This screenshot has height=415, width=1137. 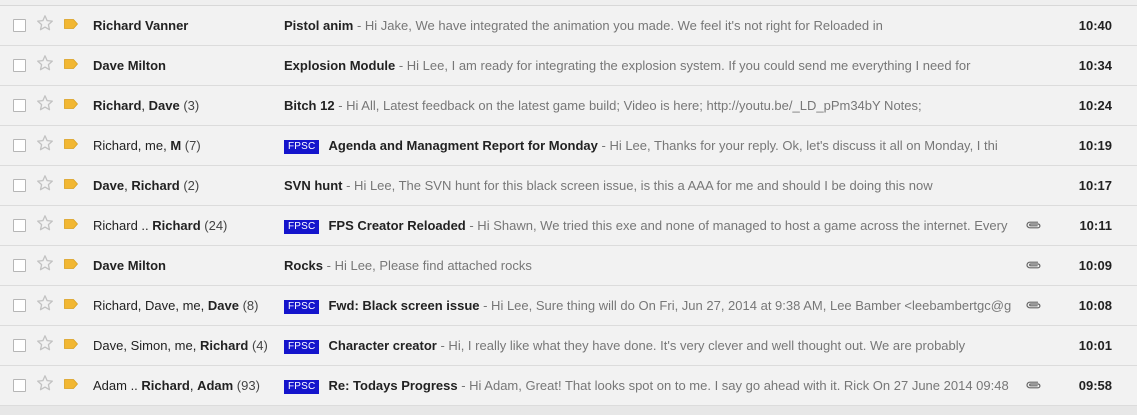 I want to click on sender-name-part: Dave, Simon, me,, so click(x=146, y=345).